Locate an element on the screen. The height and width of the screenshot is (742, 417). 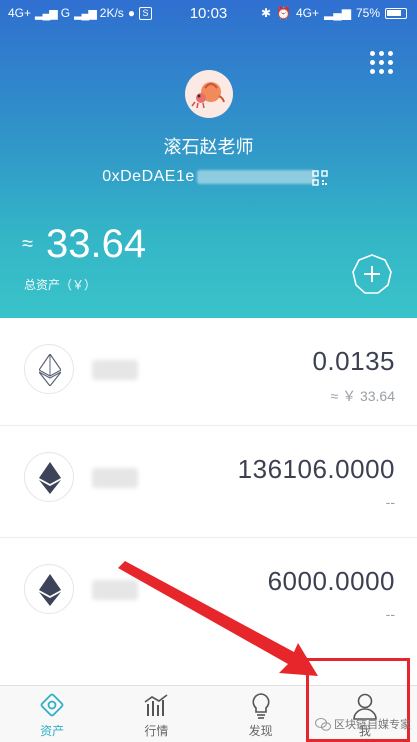
asset-amount: 6000.0000 is located at coordinates (331, 581).